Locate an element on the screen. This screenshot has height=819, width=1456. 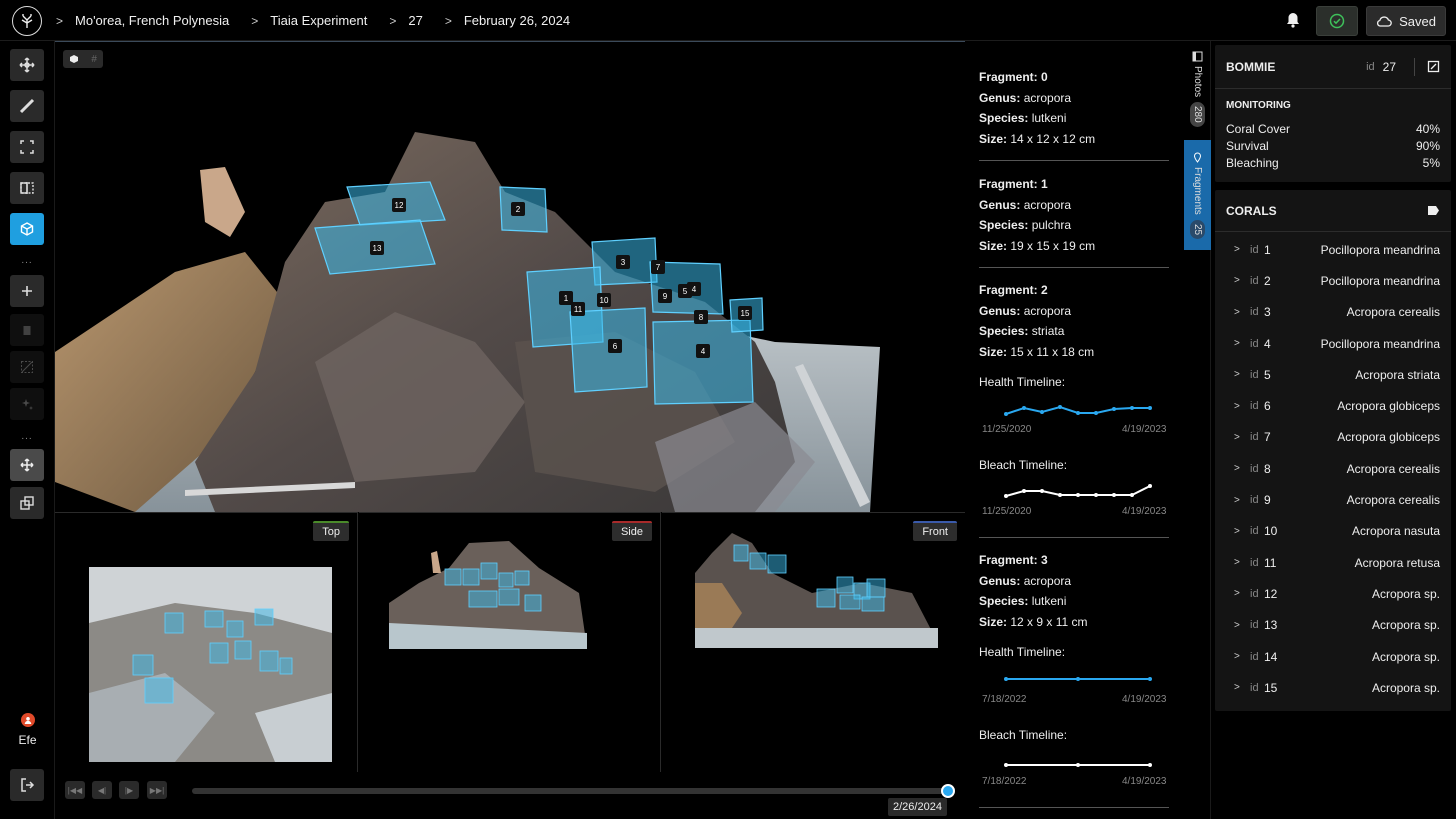
box-tag: 15 is located at coordinates (745, 313).